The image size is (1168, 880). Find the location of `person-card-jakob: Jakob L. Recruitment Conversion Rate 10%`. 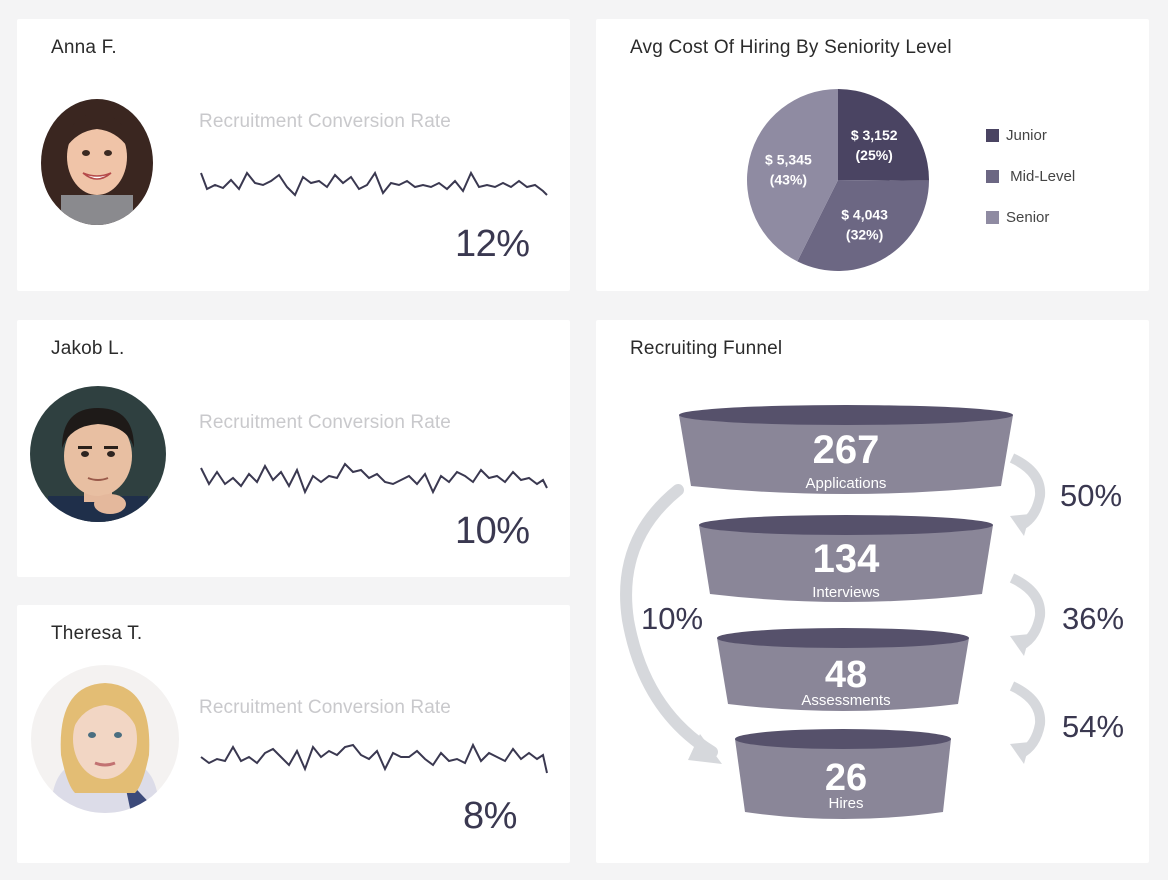

person-card-jakob: Jakob L. Recruitment Conversion Rate 10% is located at coordinates (293, 448).